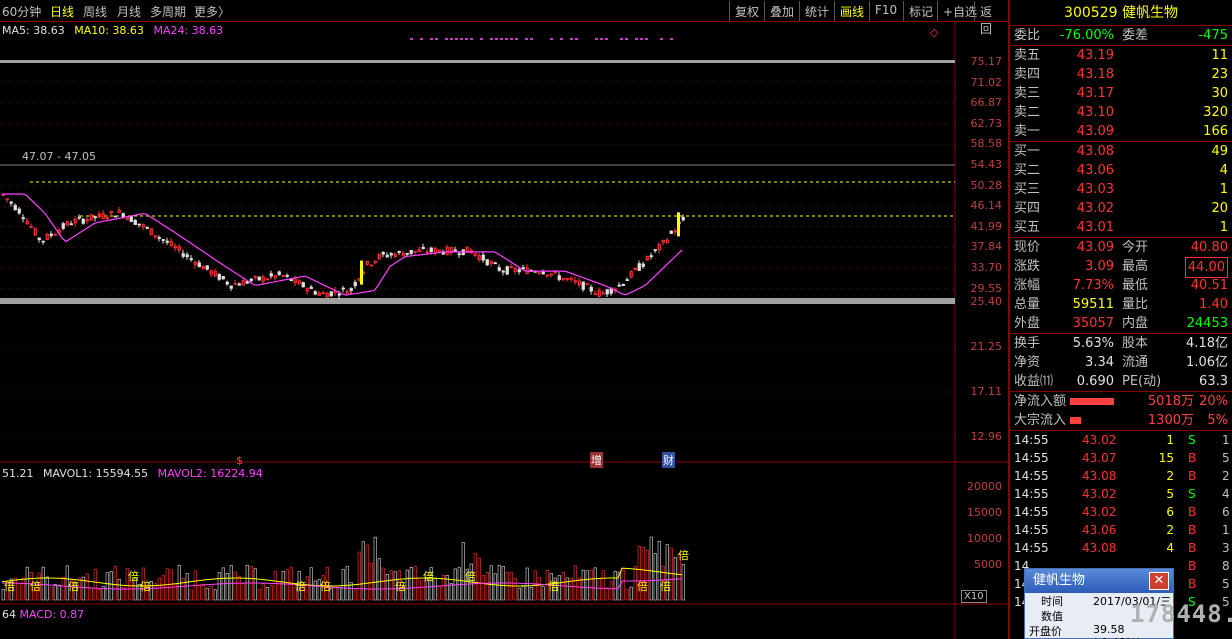  I want to click on price-tick-label: 21.25, so click(986, 346).